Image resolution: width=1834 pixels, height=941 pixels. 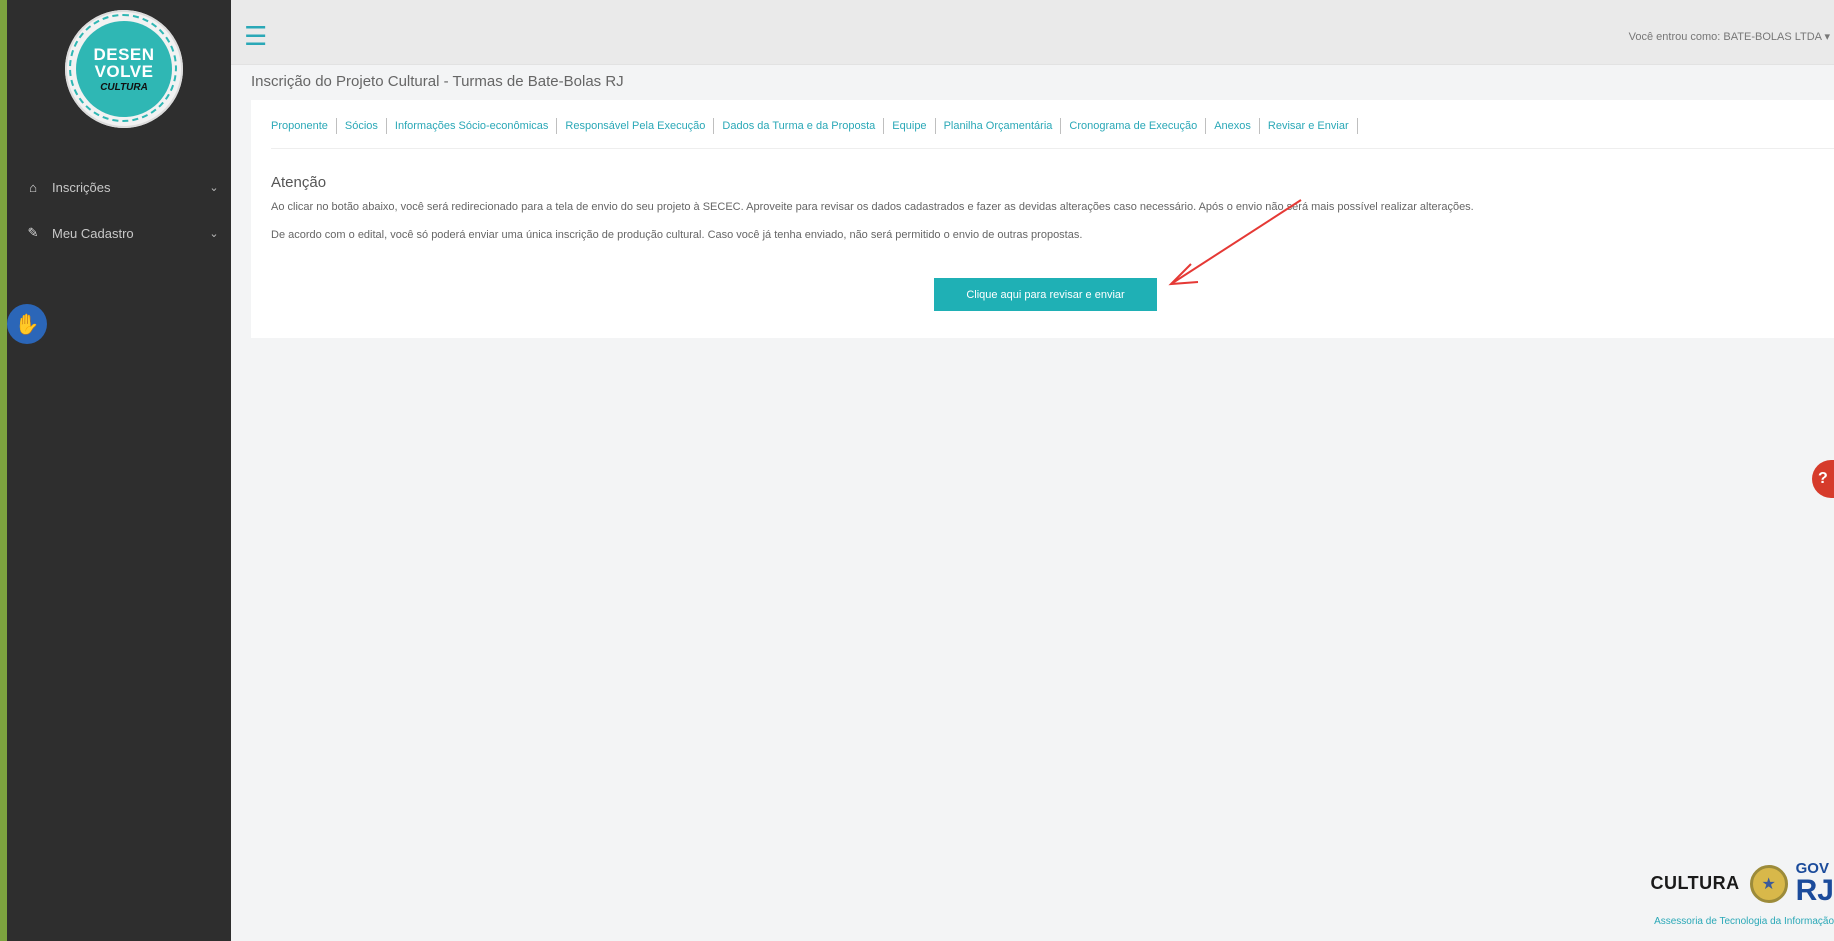 What do you see at coordinates (910, 126) in the screenshot?
I see `tab-equipe: Equipe` at bounding box center [910, 126].